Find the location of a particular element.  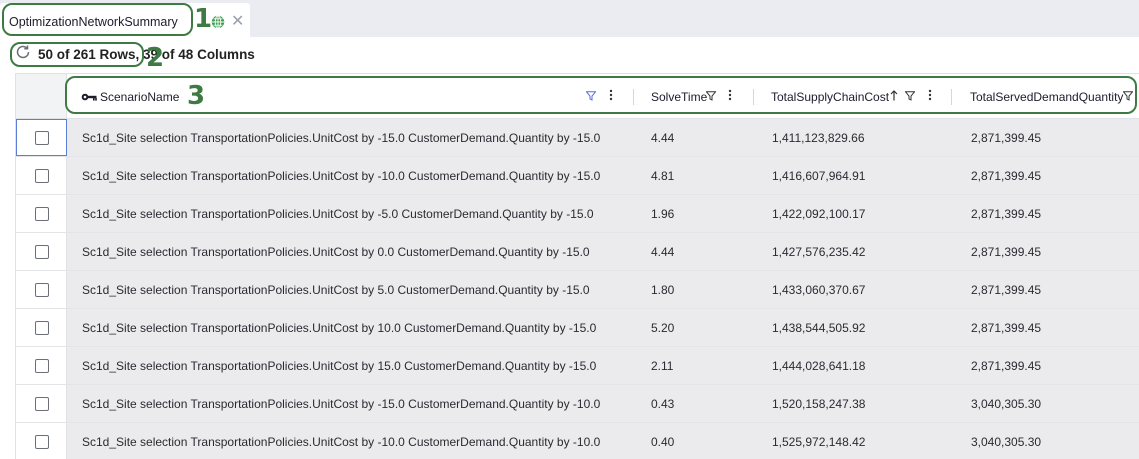

callout-number-3: 3 is located at coordinates (196, 96).